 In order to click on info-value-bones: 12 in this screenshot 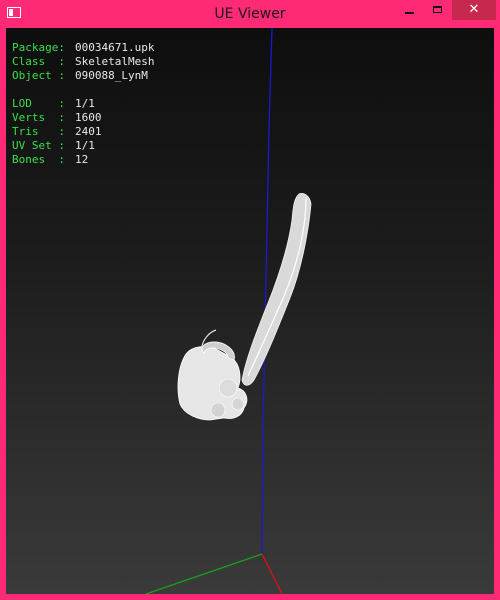, I will do `click(82, 159)`.